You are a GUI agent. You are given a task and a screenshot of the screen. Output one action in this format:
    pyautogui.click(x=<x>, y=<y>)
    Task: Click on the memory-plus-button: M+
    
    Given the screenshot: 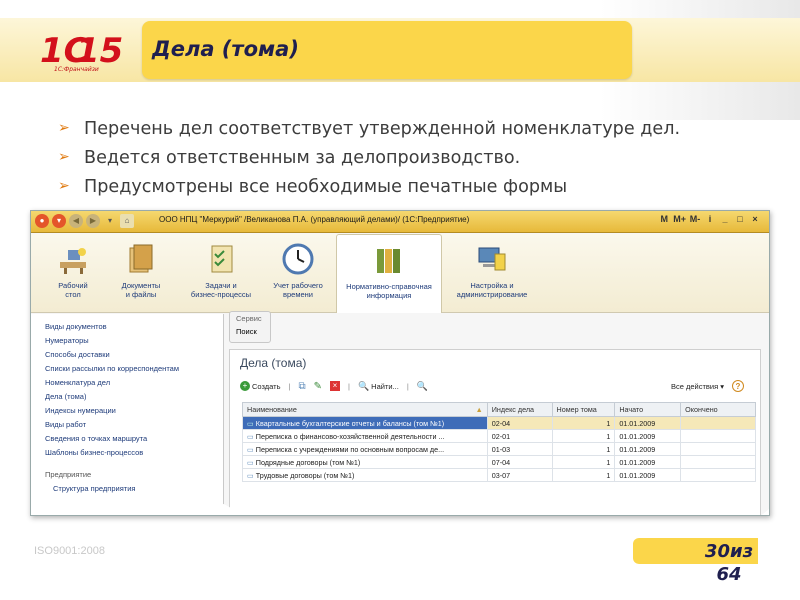 What is the action you would take?
    pyautogui.click(x=679, y=219)
    